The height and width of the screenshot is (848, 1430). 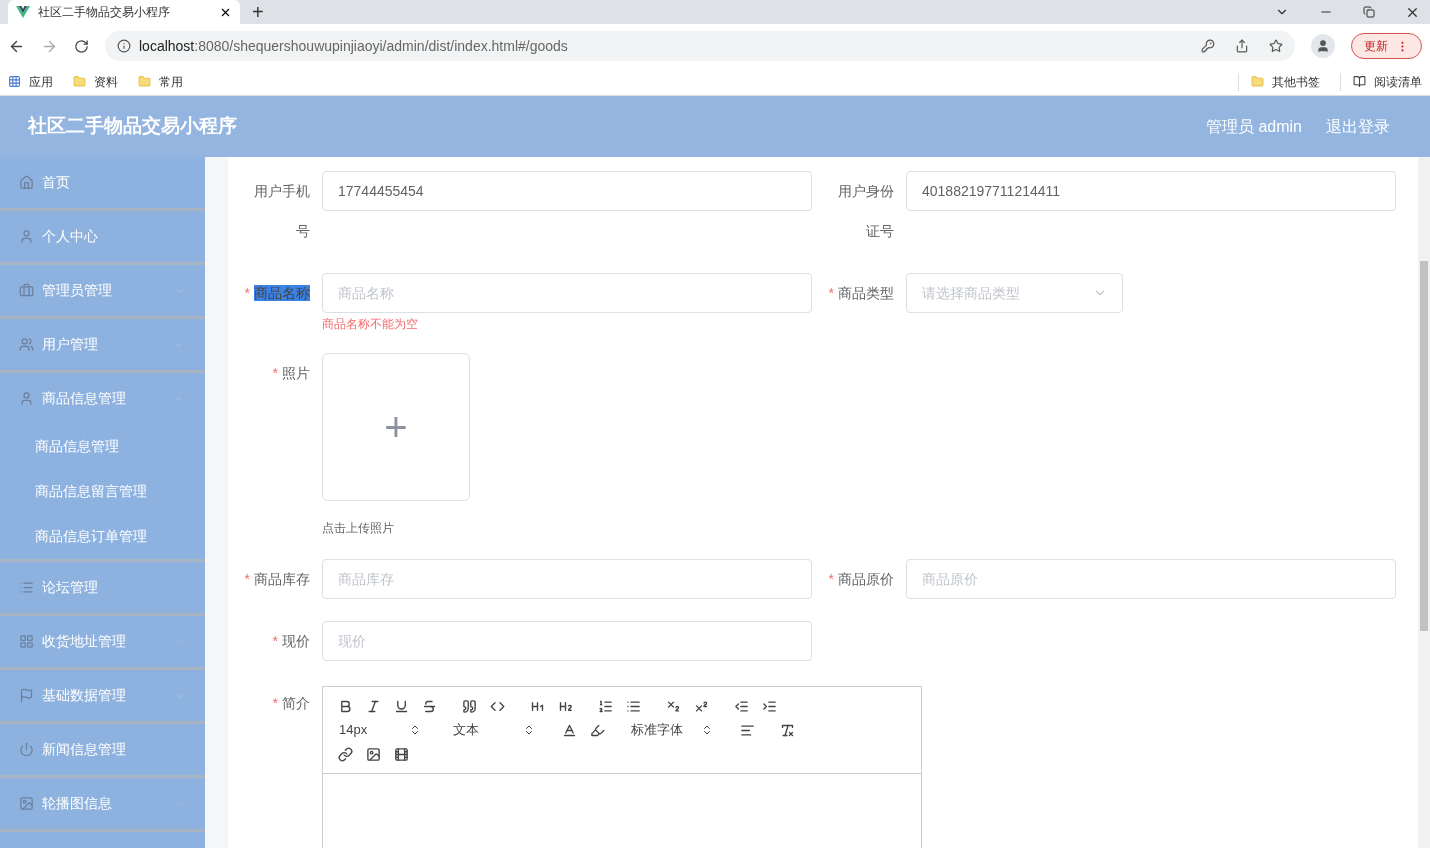 I want to click on menu-item: 收货地址管理, so click(x=102, y=641).